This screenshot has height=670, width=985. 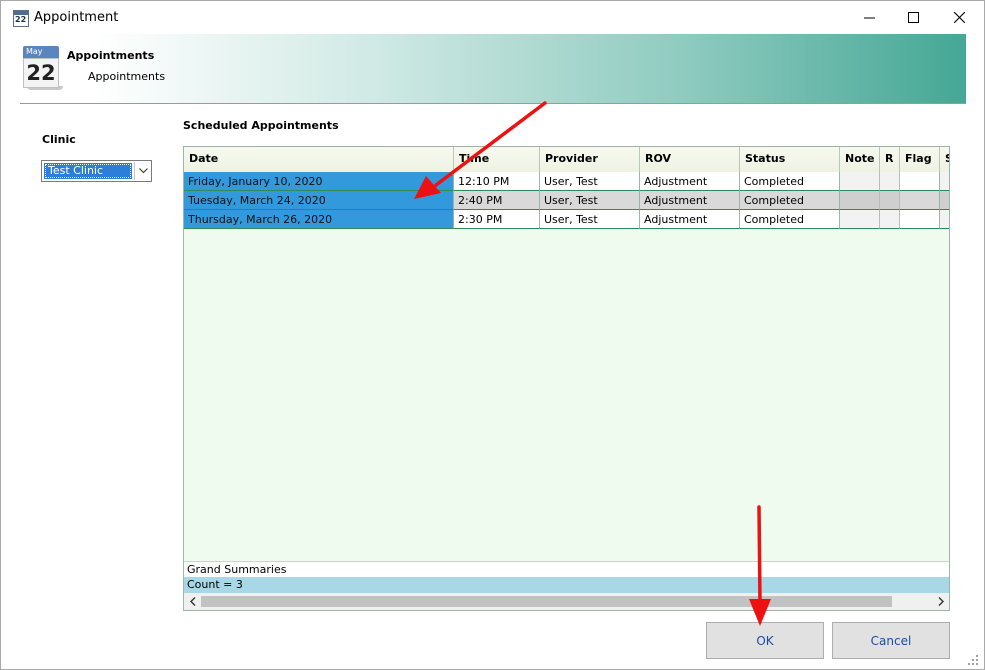 I want to click on column-header-r: R, so click(x=890, y=159).